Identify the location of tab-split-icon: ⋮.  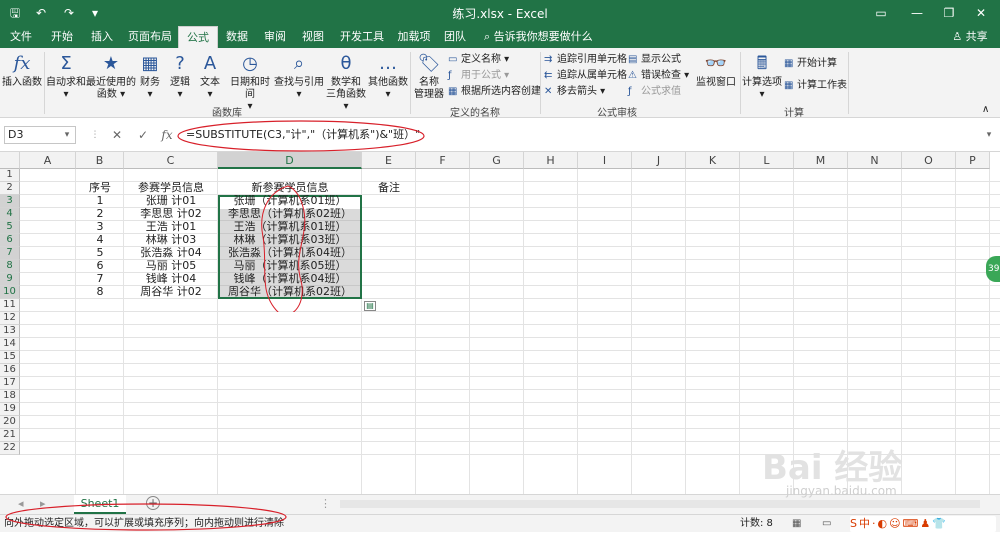
(325, 503).